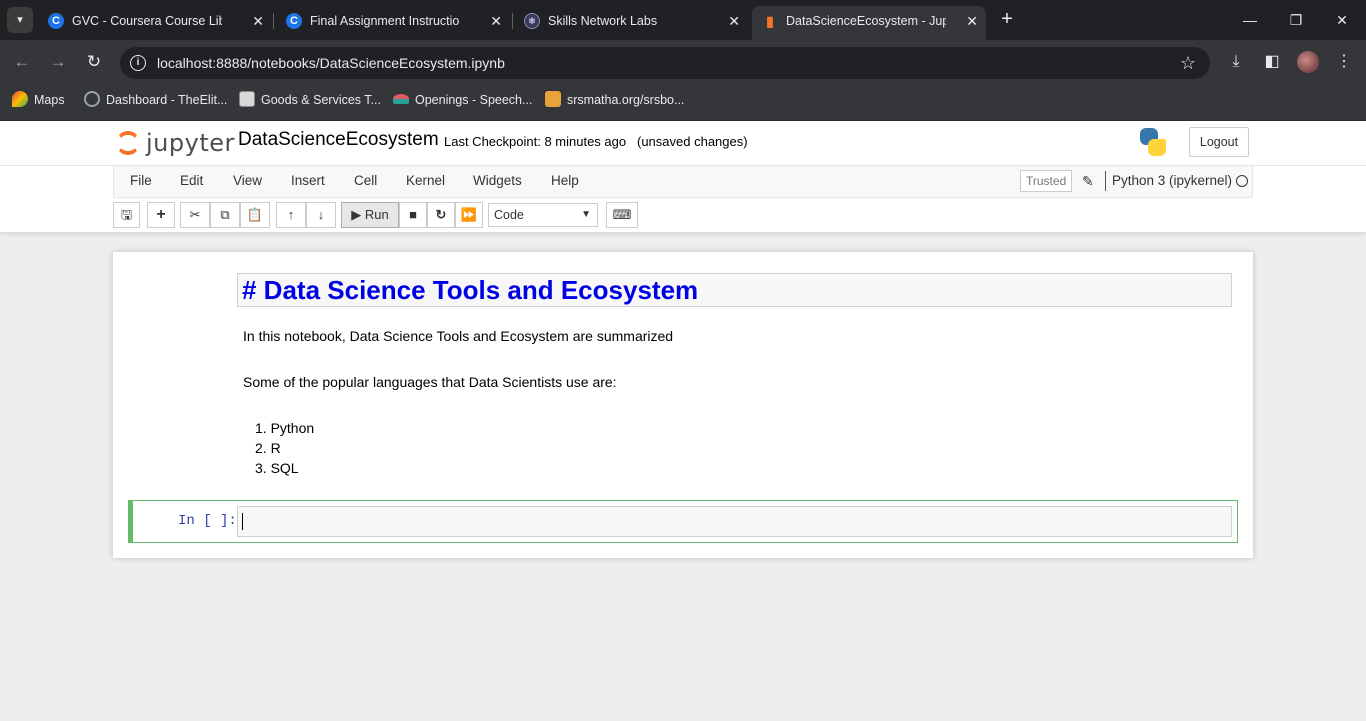  I want to click on arrow-down-icon: ↓, so click(321, 214).